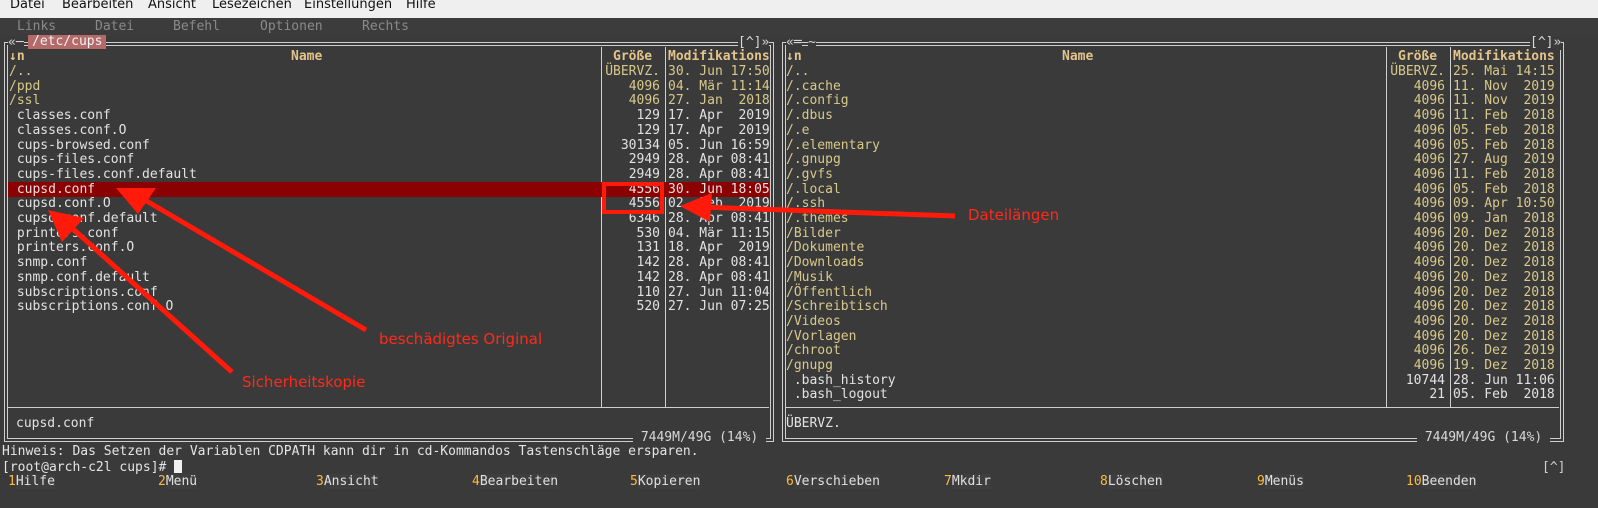  What do you see at coordinates (304, 382) in the screenshot?
I see `annotation-sicherheitskopie: Sicherheitskopie` at bounding box center [304, 382].